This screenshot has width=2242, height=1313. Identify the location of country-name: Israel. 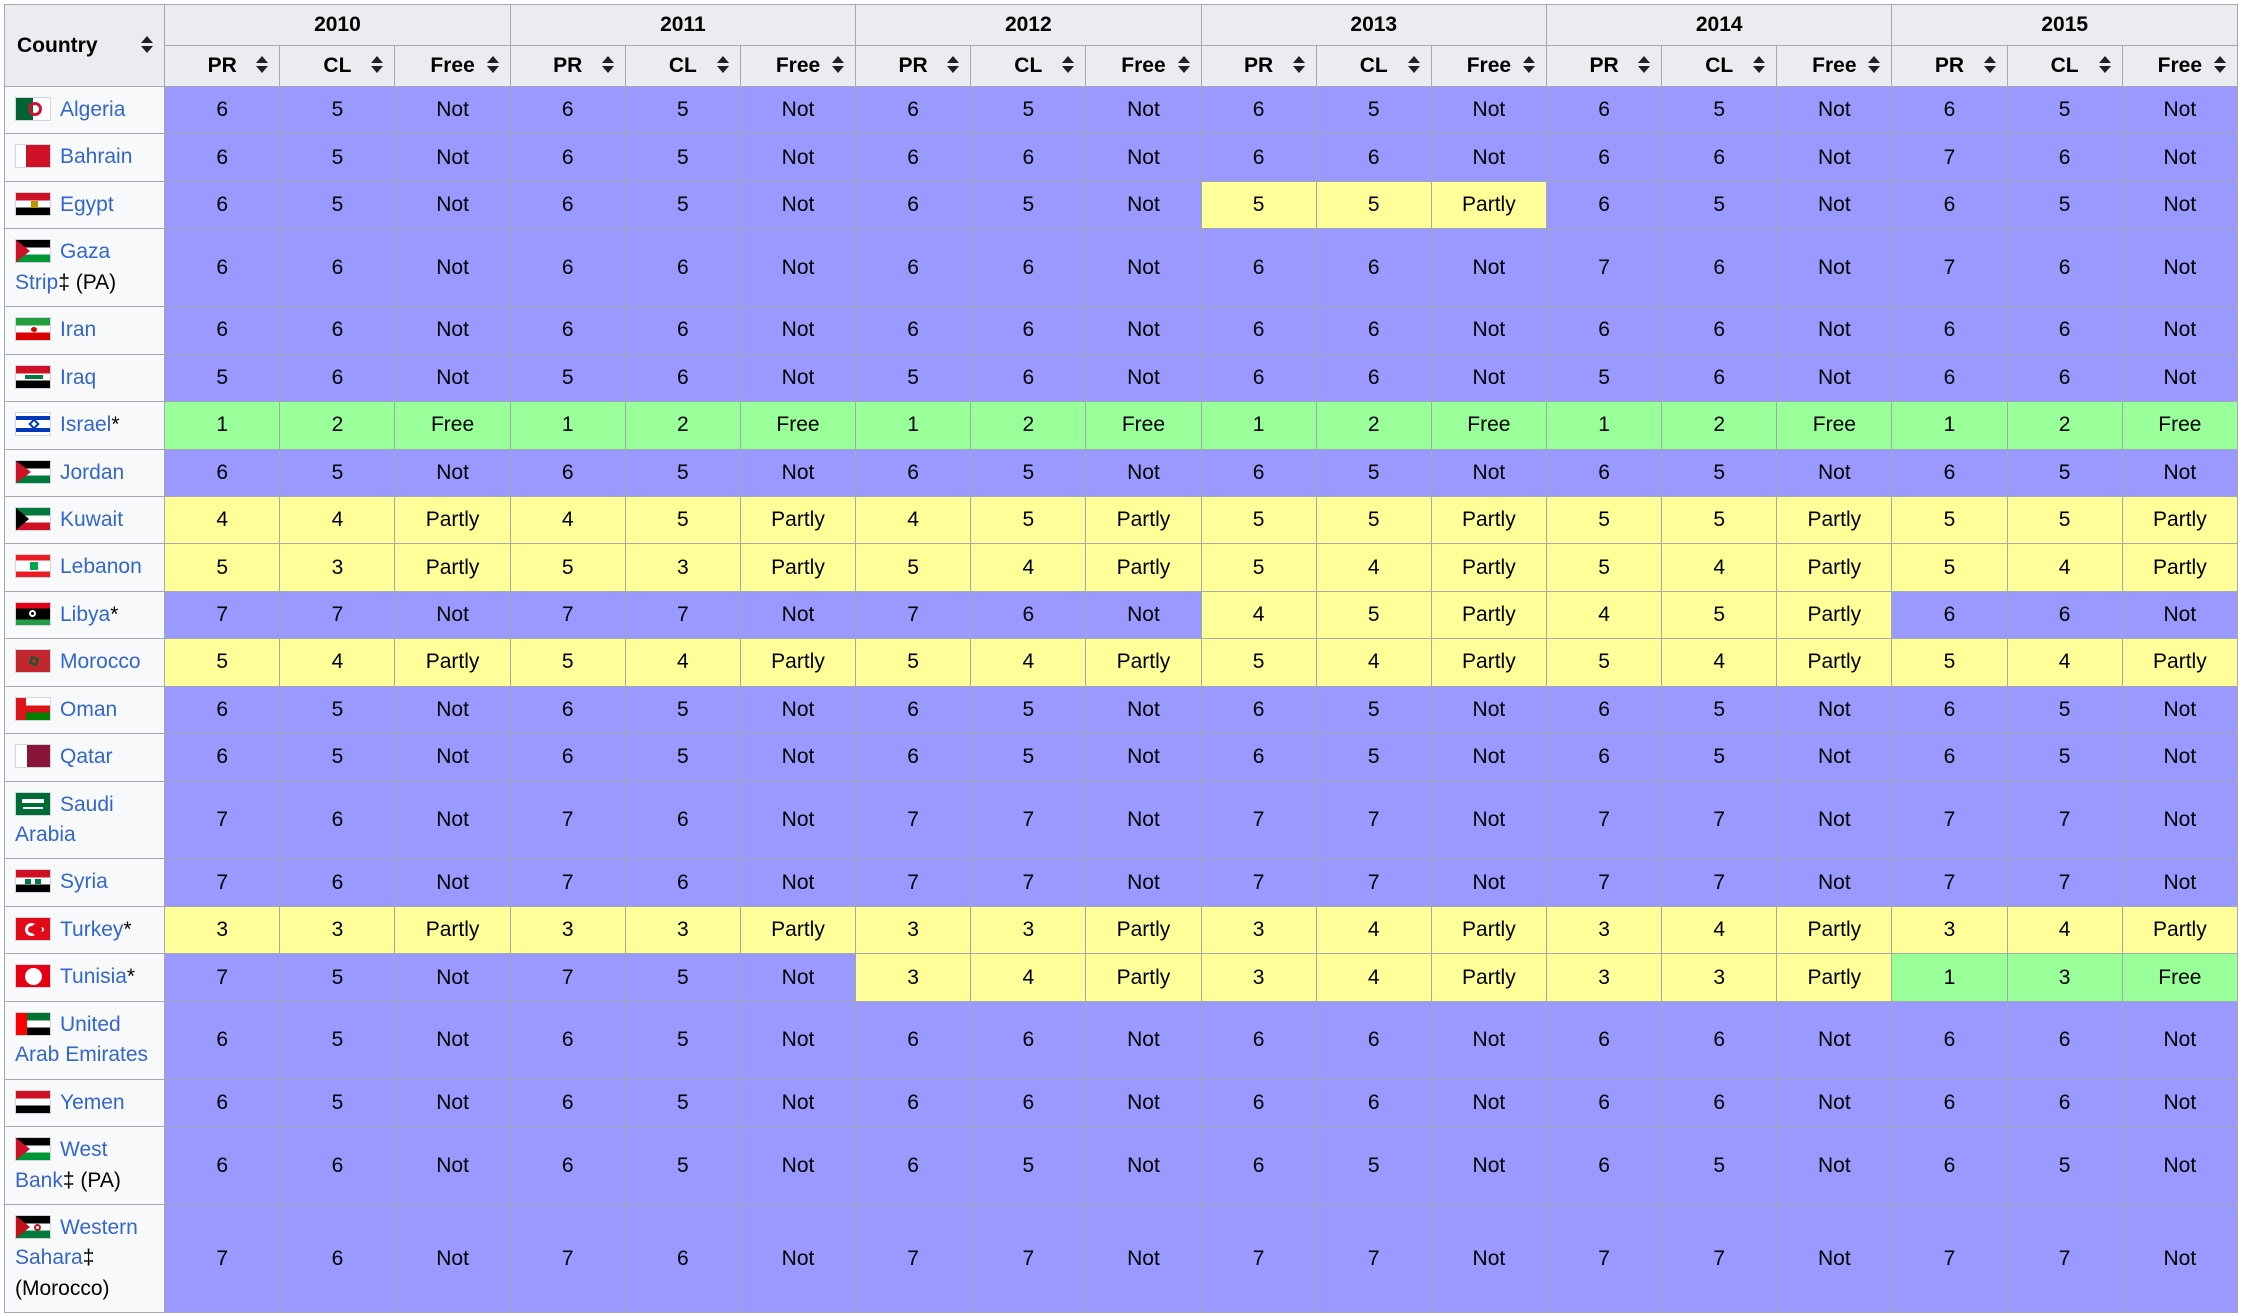
(86, 425).